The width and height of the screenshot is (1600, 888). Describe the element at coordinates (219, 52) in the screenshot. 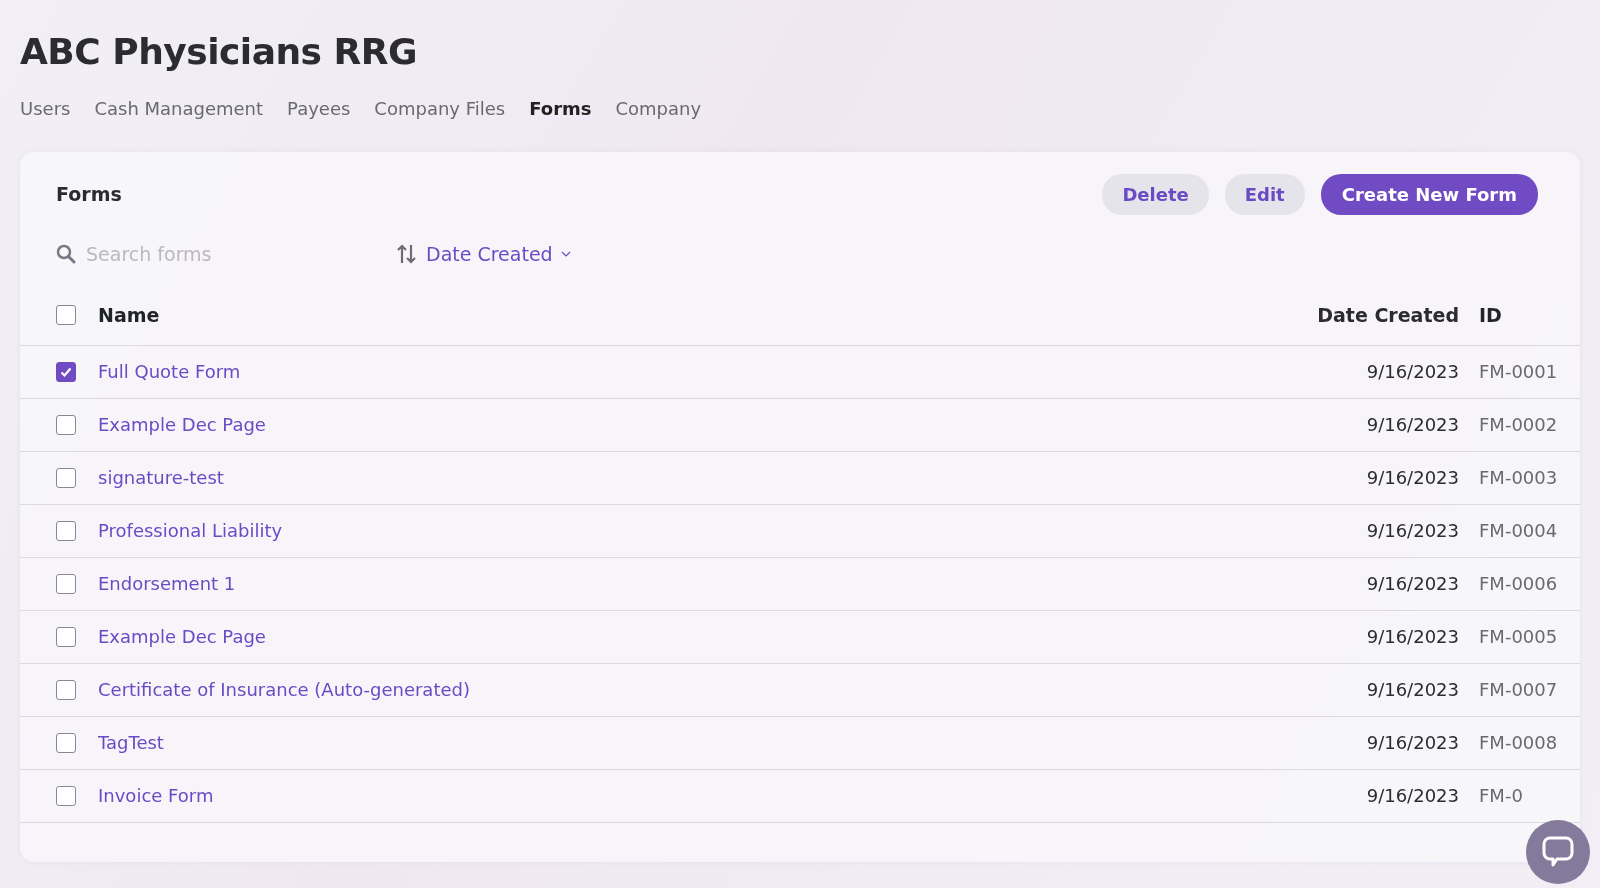

I see `page-title: ABC Physicians RRG` at that location.